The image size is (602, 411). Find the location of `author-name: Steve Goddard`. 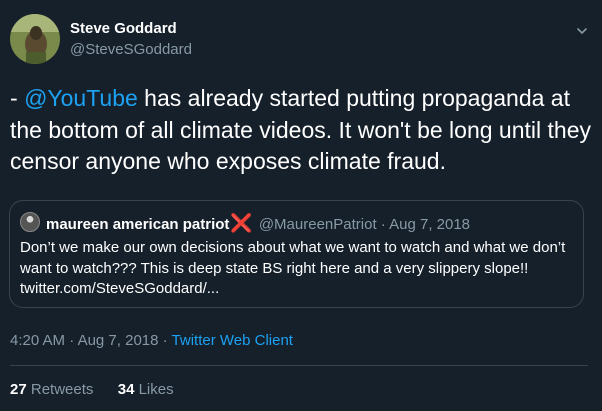

author-name: Steve Goddard is located at coordinates (123, 28).